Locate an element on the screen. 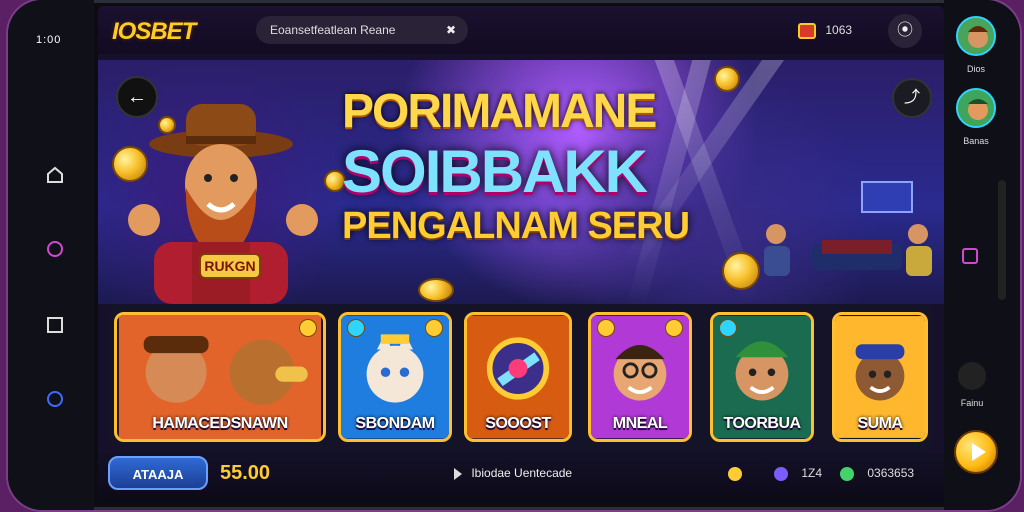 The image size is (1024, 512). game-title: SUMA is located at coordinates (880, 423).